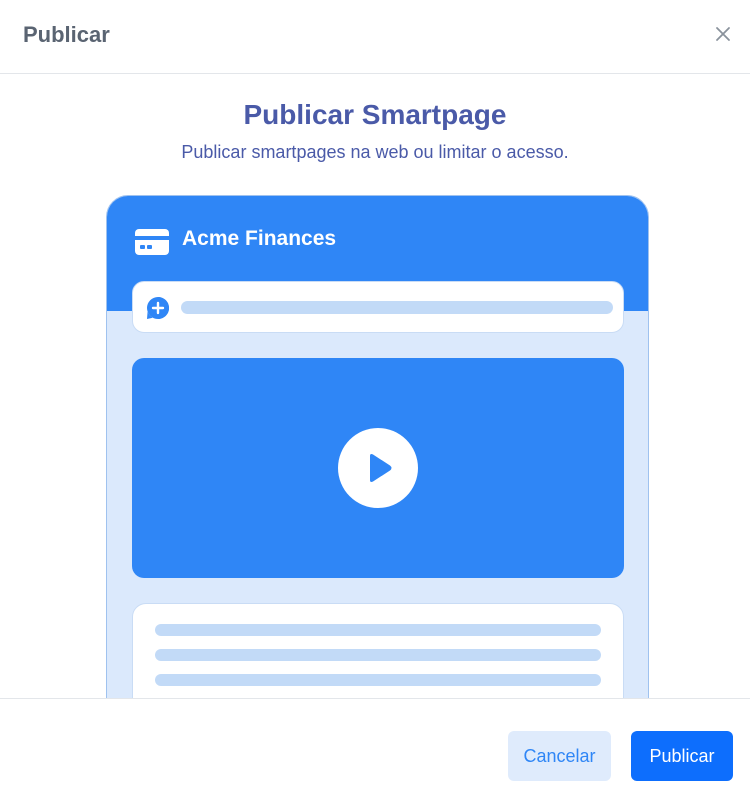  Describe the element at coordinates (66, 34) in the screenshot. I see `modal-title: Publicar` at that location.